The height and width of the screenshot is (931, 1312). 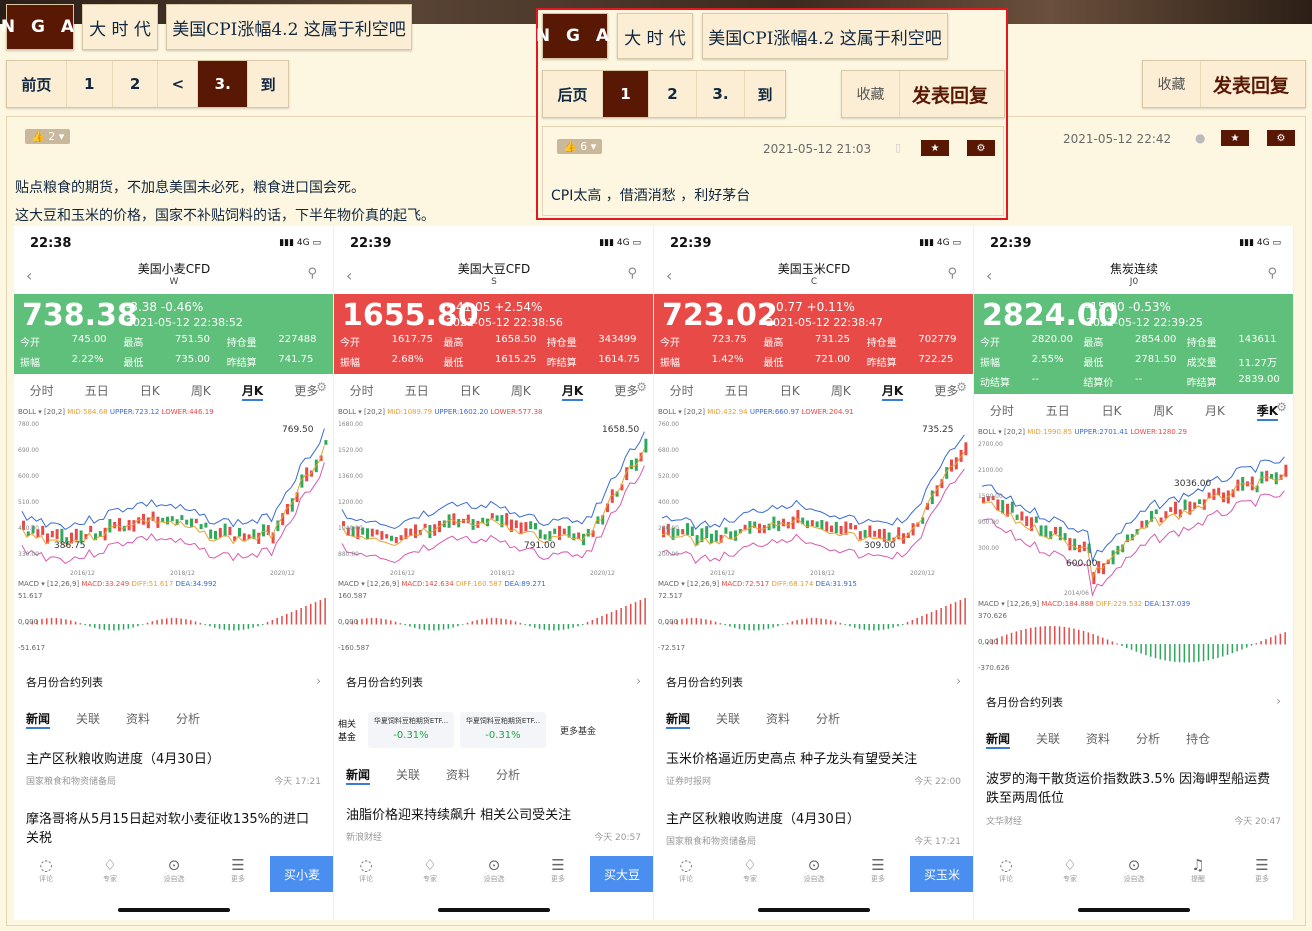 I want to click on buy-button: 买玉米, so click(x=941, y=874).